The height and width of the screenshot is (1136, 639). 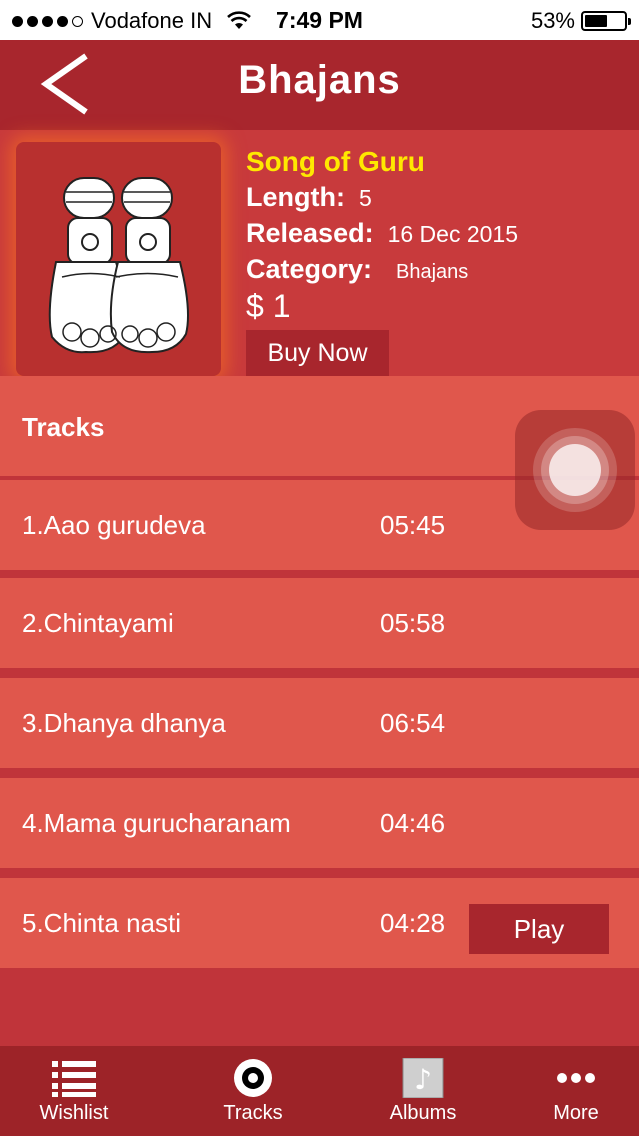 What do you see at coordinates (413, 923) in the screenshot?
I see `track-duration: 04:28` at bounding box center [413, 923].